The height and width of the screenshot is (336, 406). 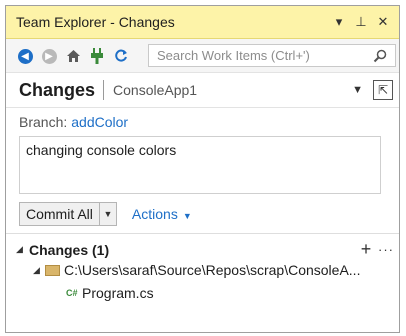 I want to click on forward-icon: ▶, so click(x=49, y=56).